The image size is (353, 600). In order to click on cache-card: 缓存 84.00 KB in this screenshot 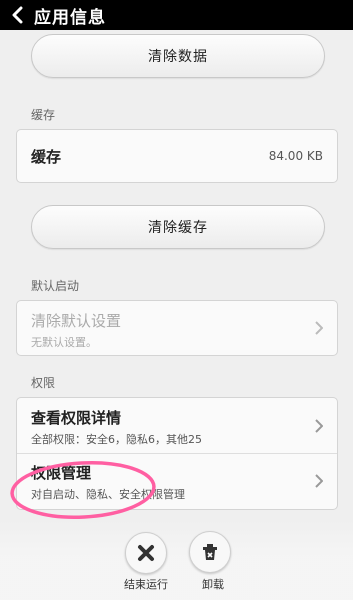, I will do `click(177, 156)`.